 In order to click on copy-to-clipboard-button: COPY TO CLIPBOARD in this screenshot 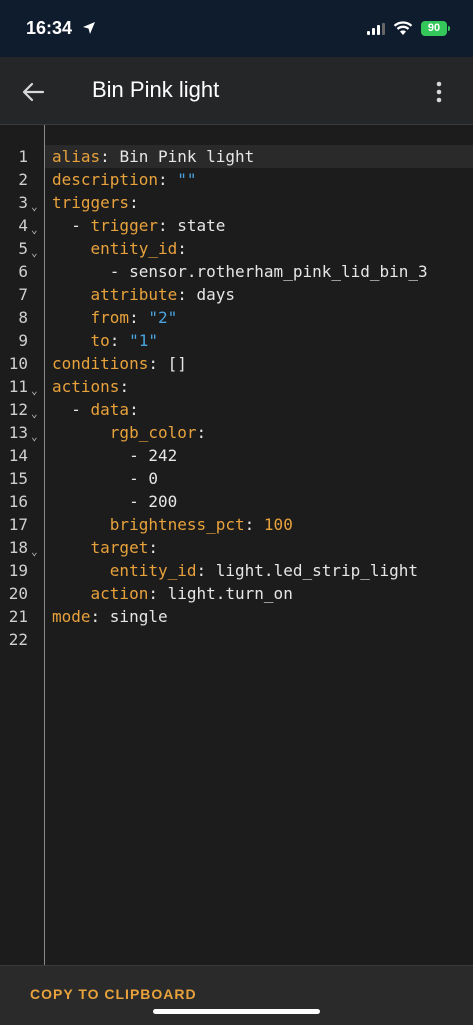, I will do `click(113, 994)`.